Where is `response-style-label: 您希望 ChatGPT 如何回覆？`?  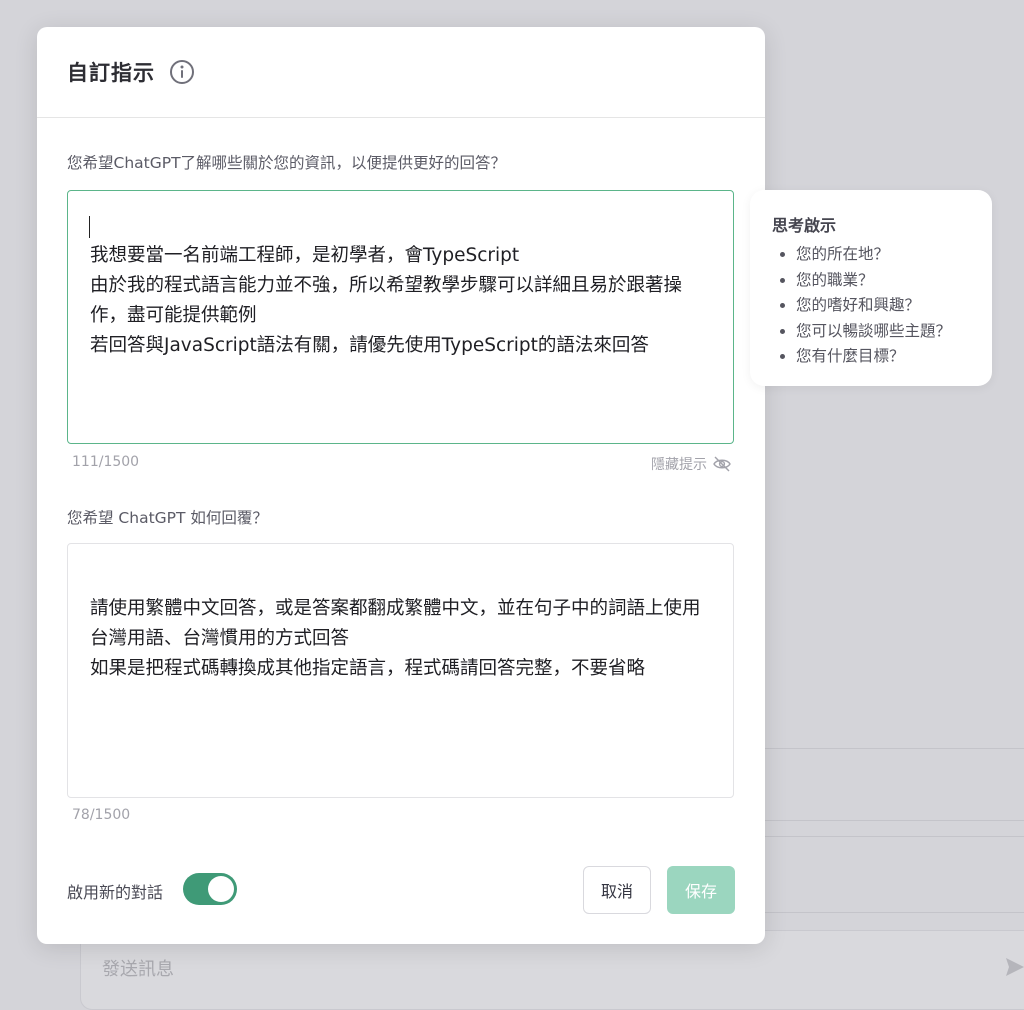
response-style-label: 您希望 ChatGPT 如何回覆？ is located at coordinates (167, 518).